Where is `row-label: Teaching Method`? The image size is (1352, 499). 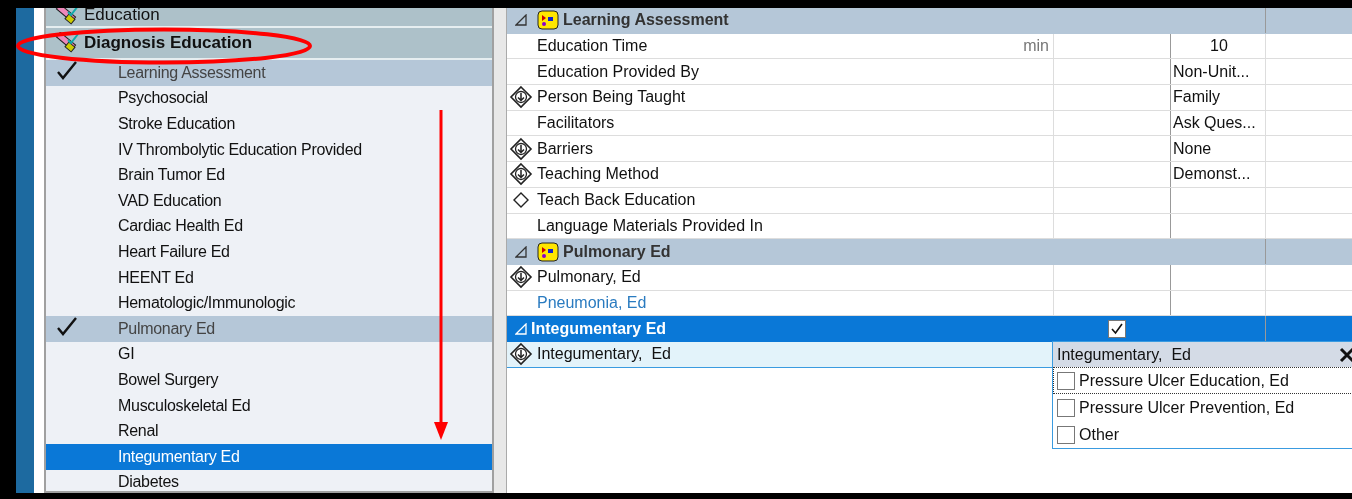
row-label: Teaching Method is located at coordinates (598, 174).